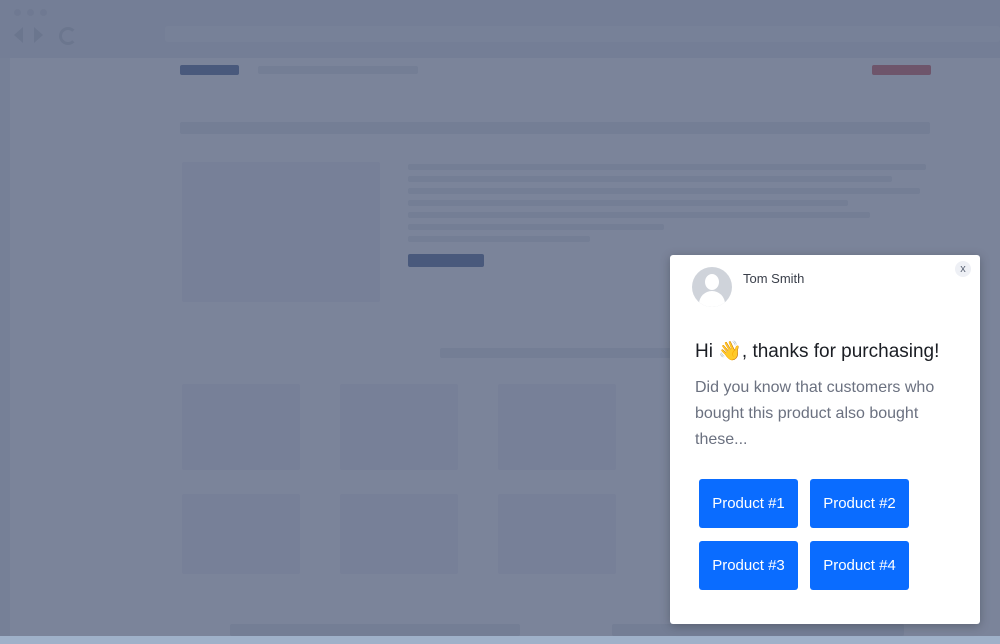 Image resolution: width=1000 pixels, height=644 pixels. Describe the element at coordinates (730, 351) in the screenshot. I see `wave-icon: 👋` at that location.